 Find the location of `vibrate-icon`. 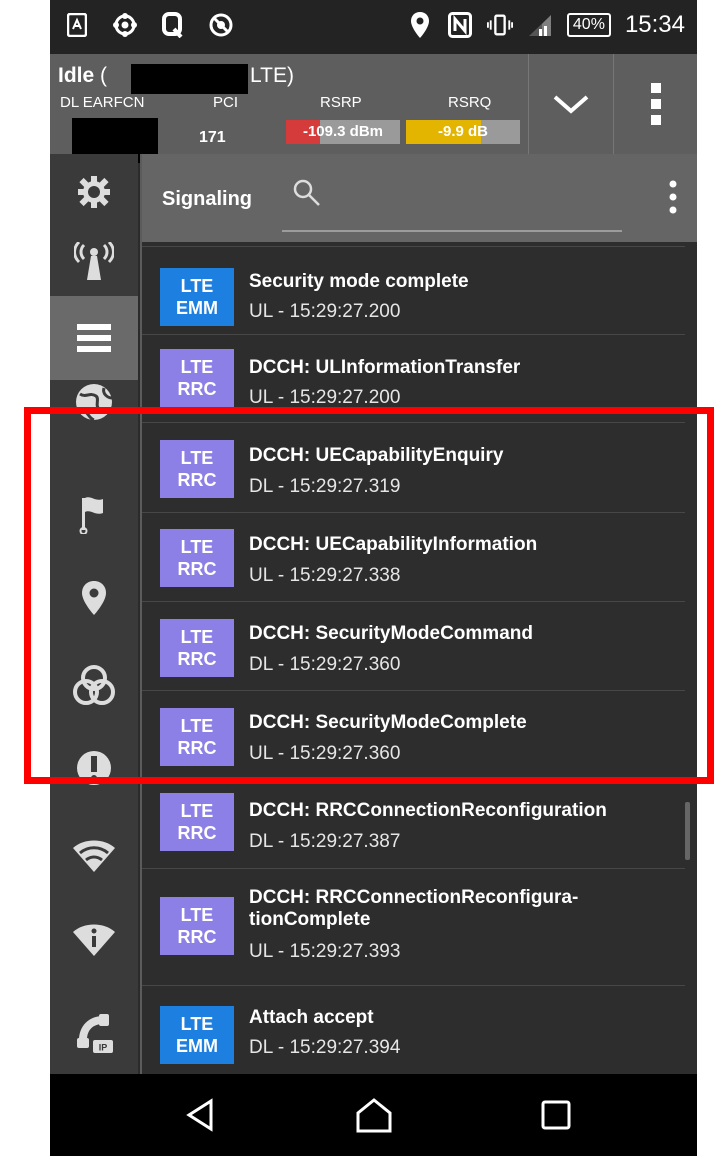

vibrate-icon is located at coordinates (499, 25).